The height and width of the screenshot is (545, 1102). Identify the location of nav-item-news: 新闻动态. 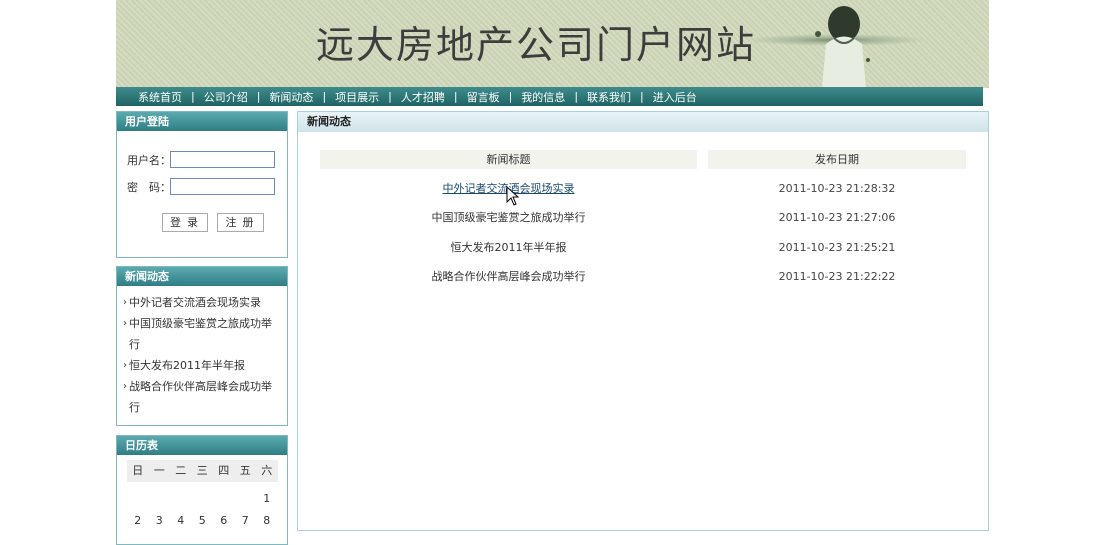
(291, 97).